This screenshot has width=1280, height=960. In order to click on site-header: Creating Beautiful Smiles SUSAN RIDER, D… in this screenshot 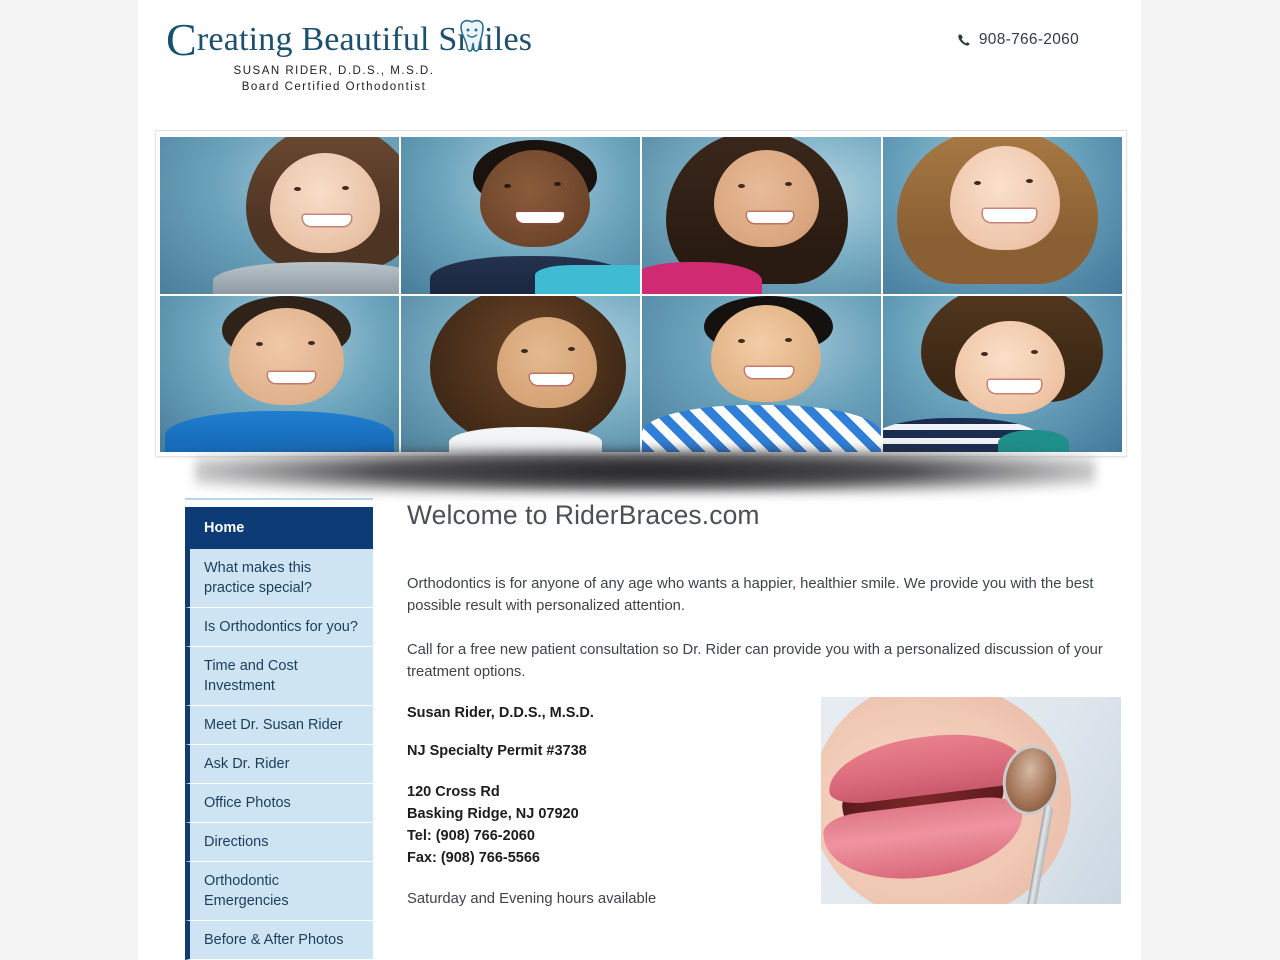, I will do `click(639, 61)`.